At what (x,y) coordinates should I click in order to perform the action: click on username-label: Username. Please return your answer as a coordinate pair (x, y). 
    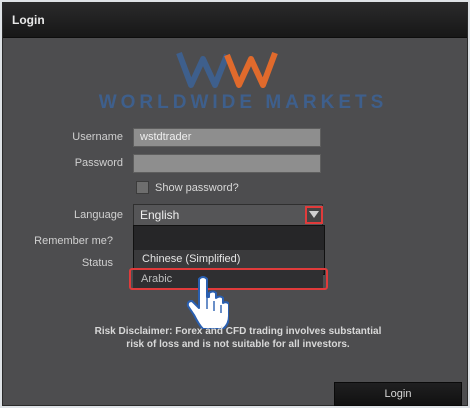
    Looking at the image, I should click on (97, 137).